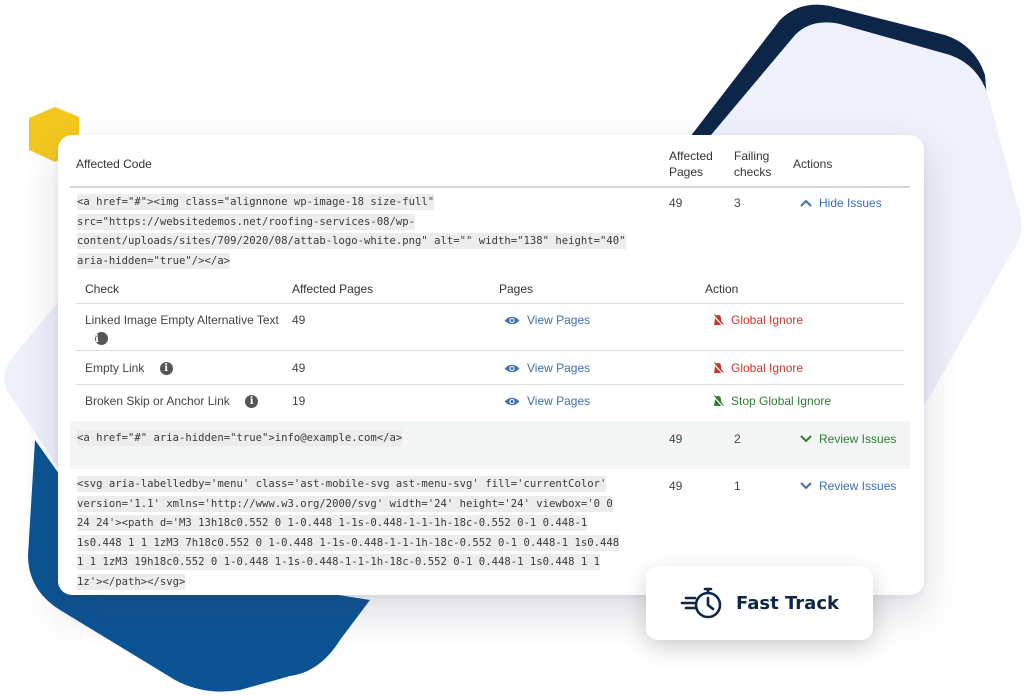 The image size is (1024, 696). What do you see at coordinates (850, 203) in the screenshot?
I see `hide-issues-label: Hide Issues` at bounding box center [850, 203].